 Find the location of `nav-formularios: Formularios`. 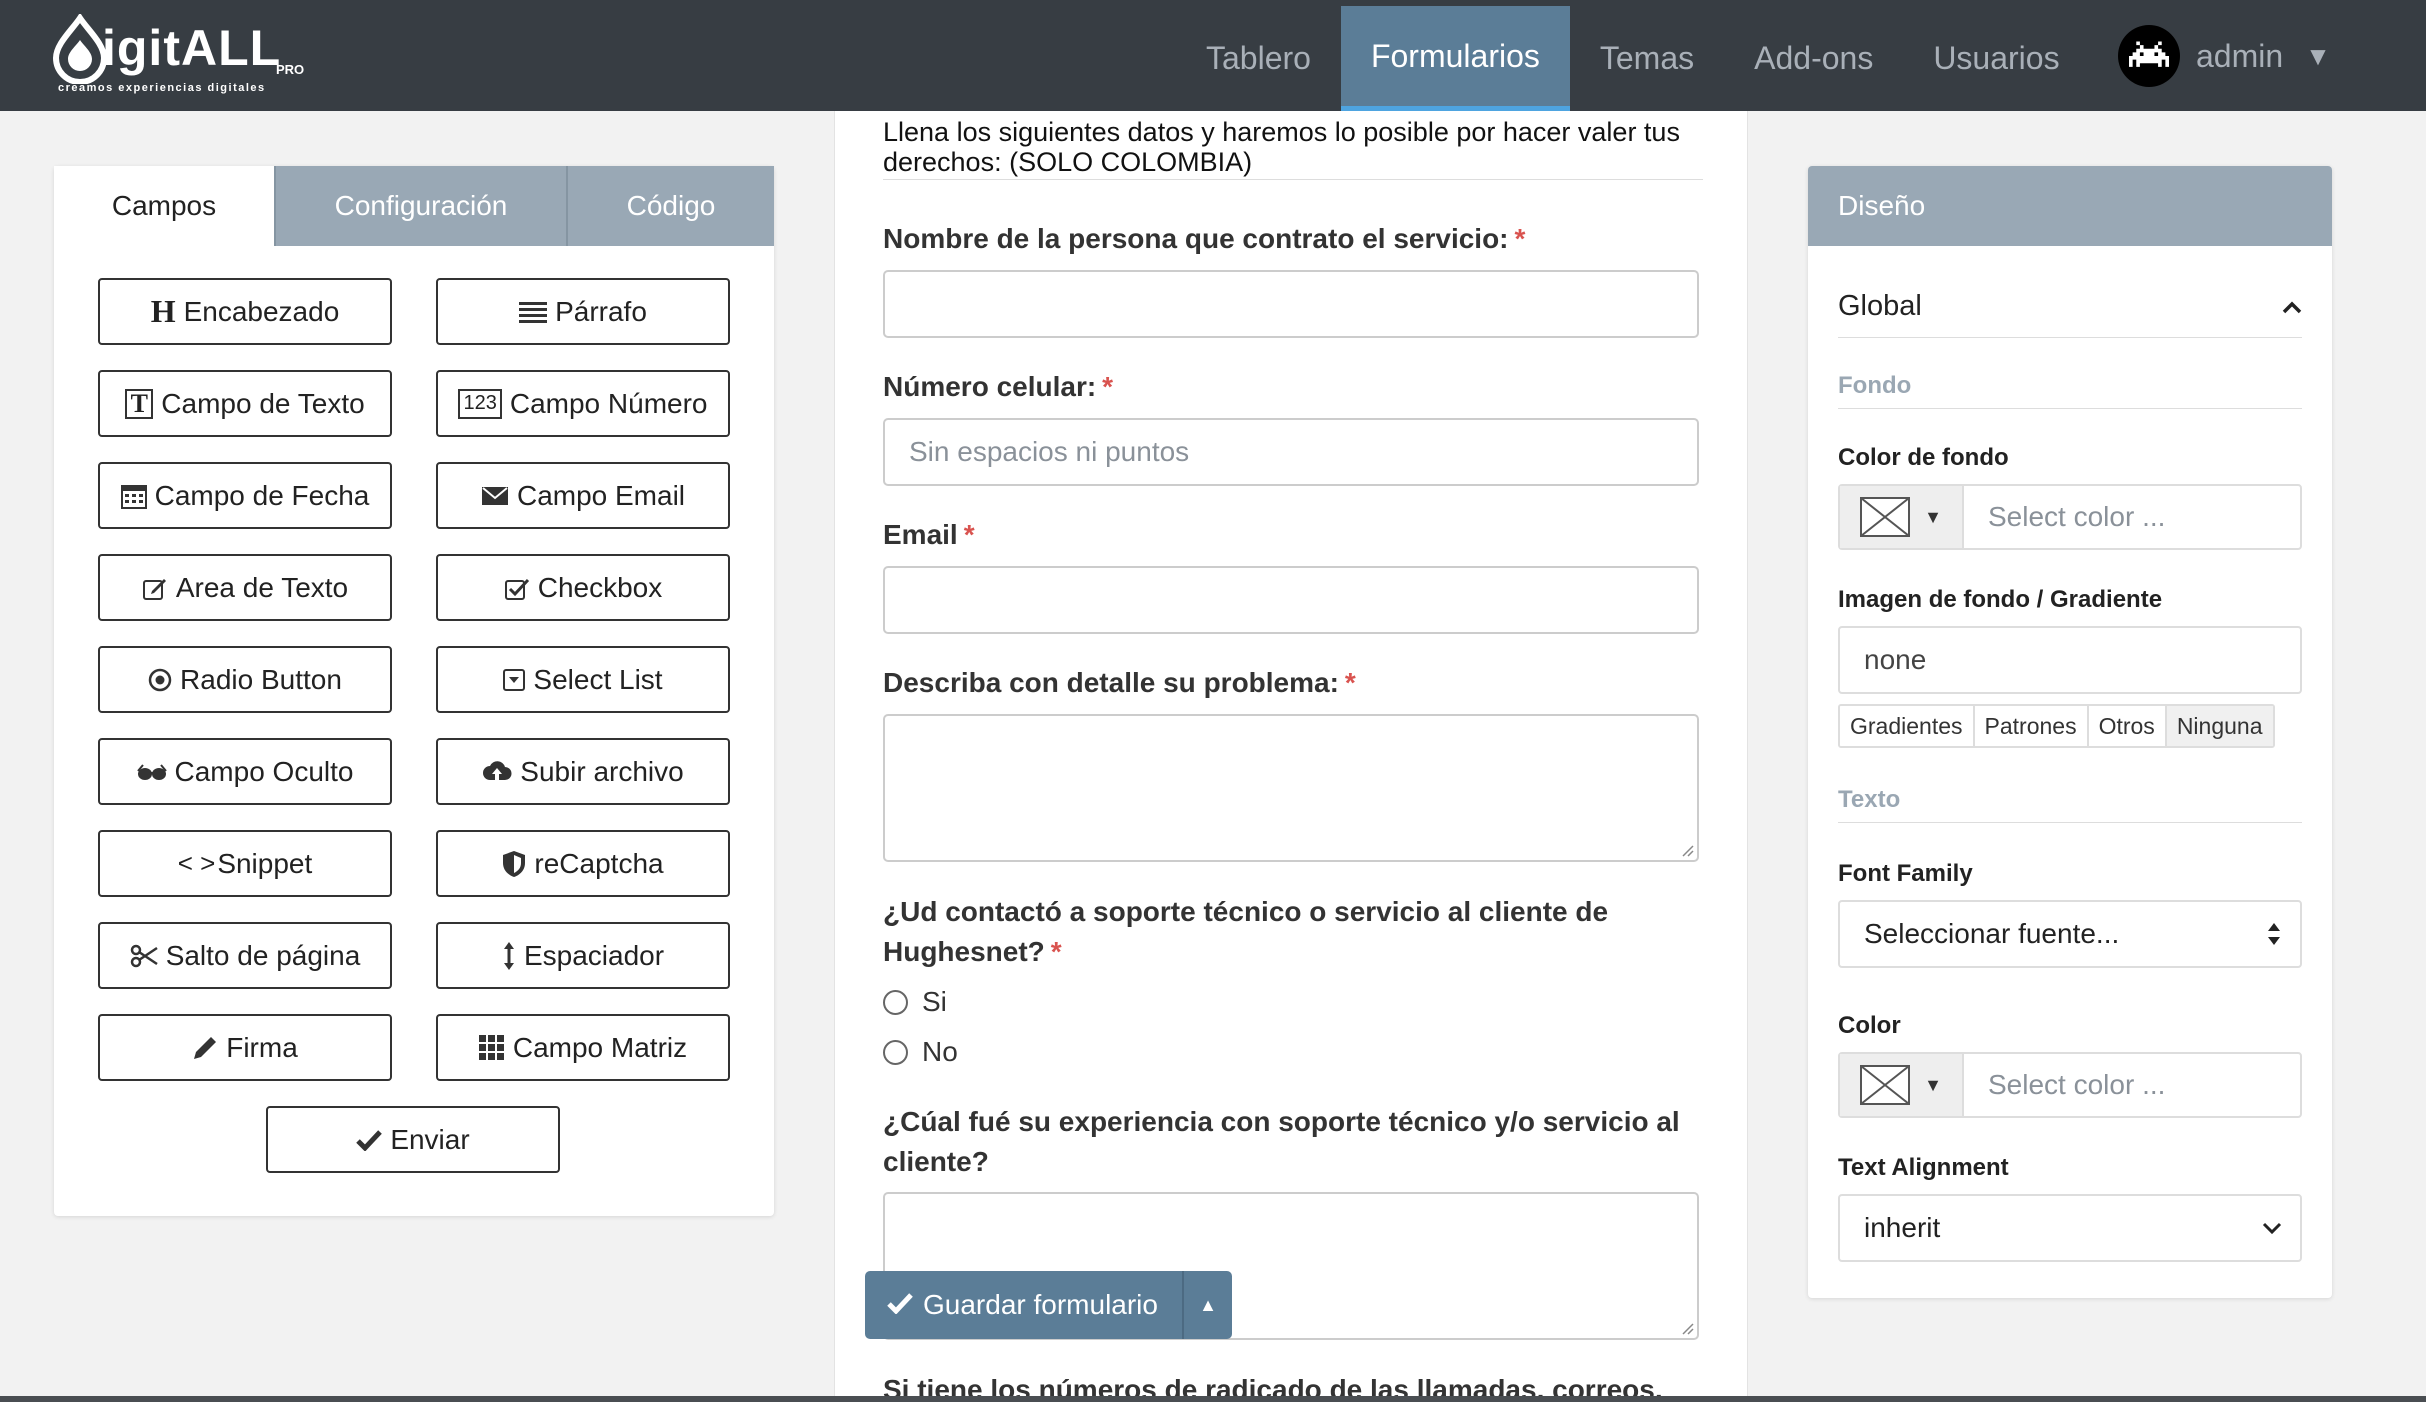

nav-formularios: Formularios is located at coordinates (1455, 58).